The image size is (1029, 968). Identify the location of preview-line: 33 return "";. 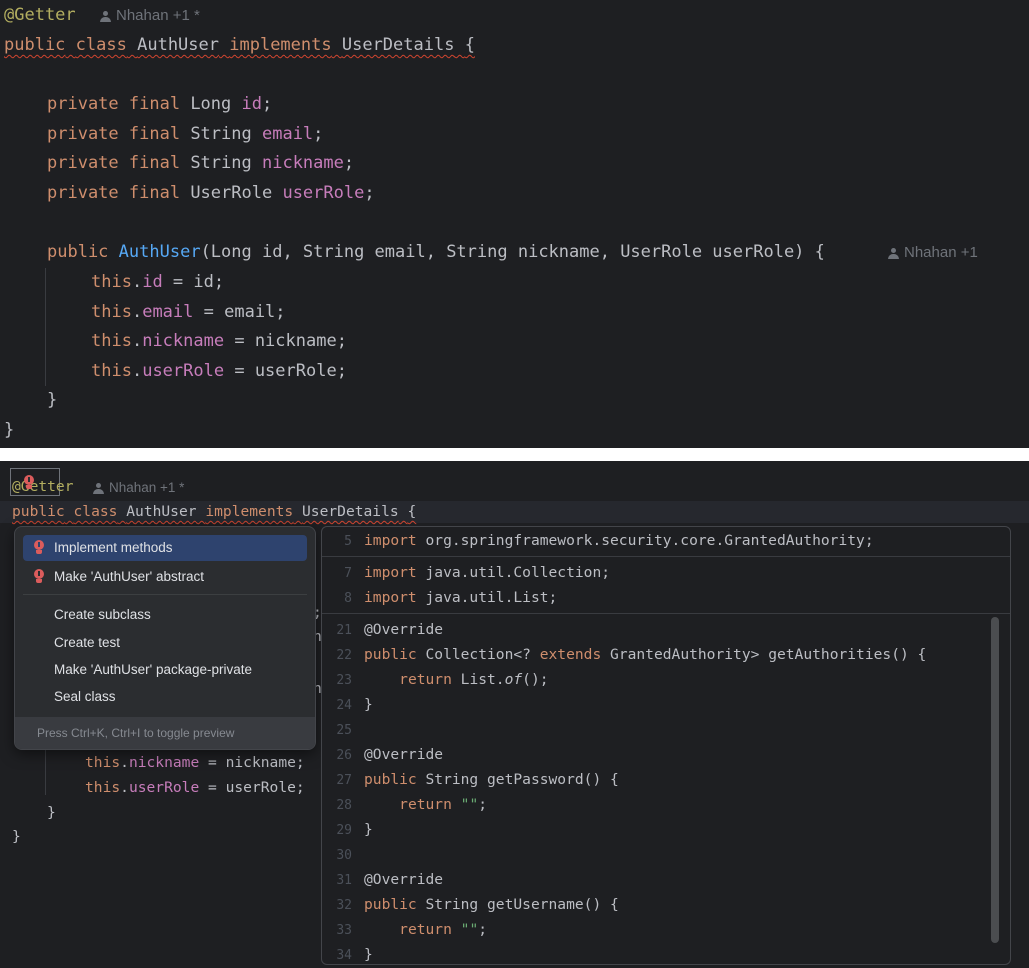
(412, 929).